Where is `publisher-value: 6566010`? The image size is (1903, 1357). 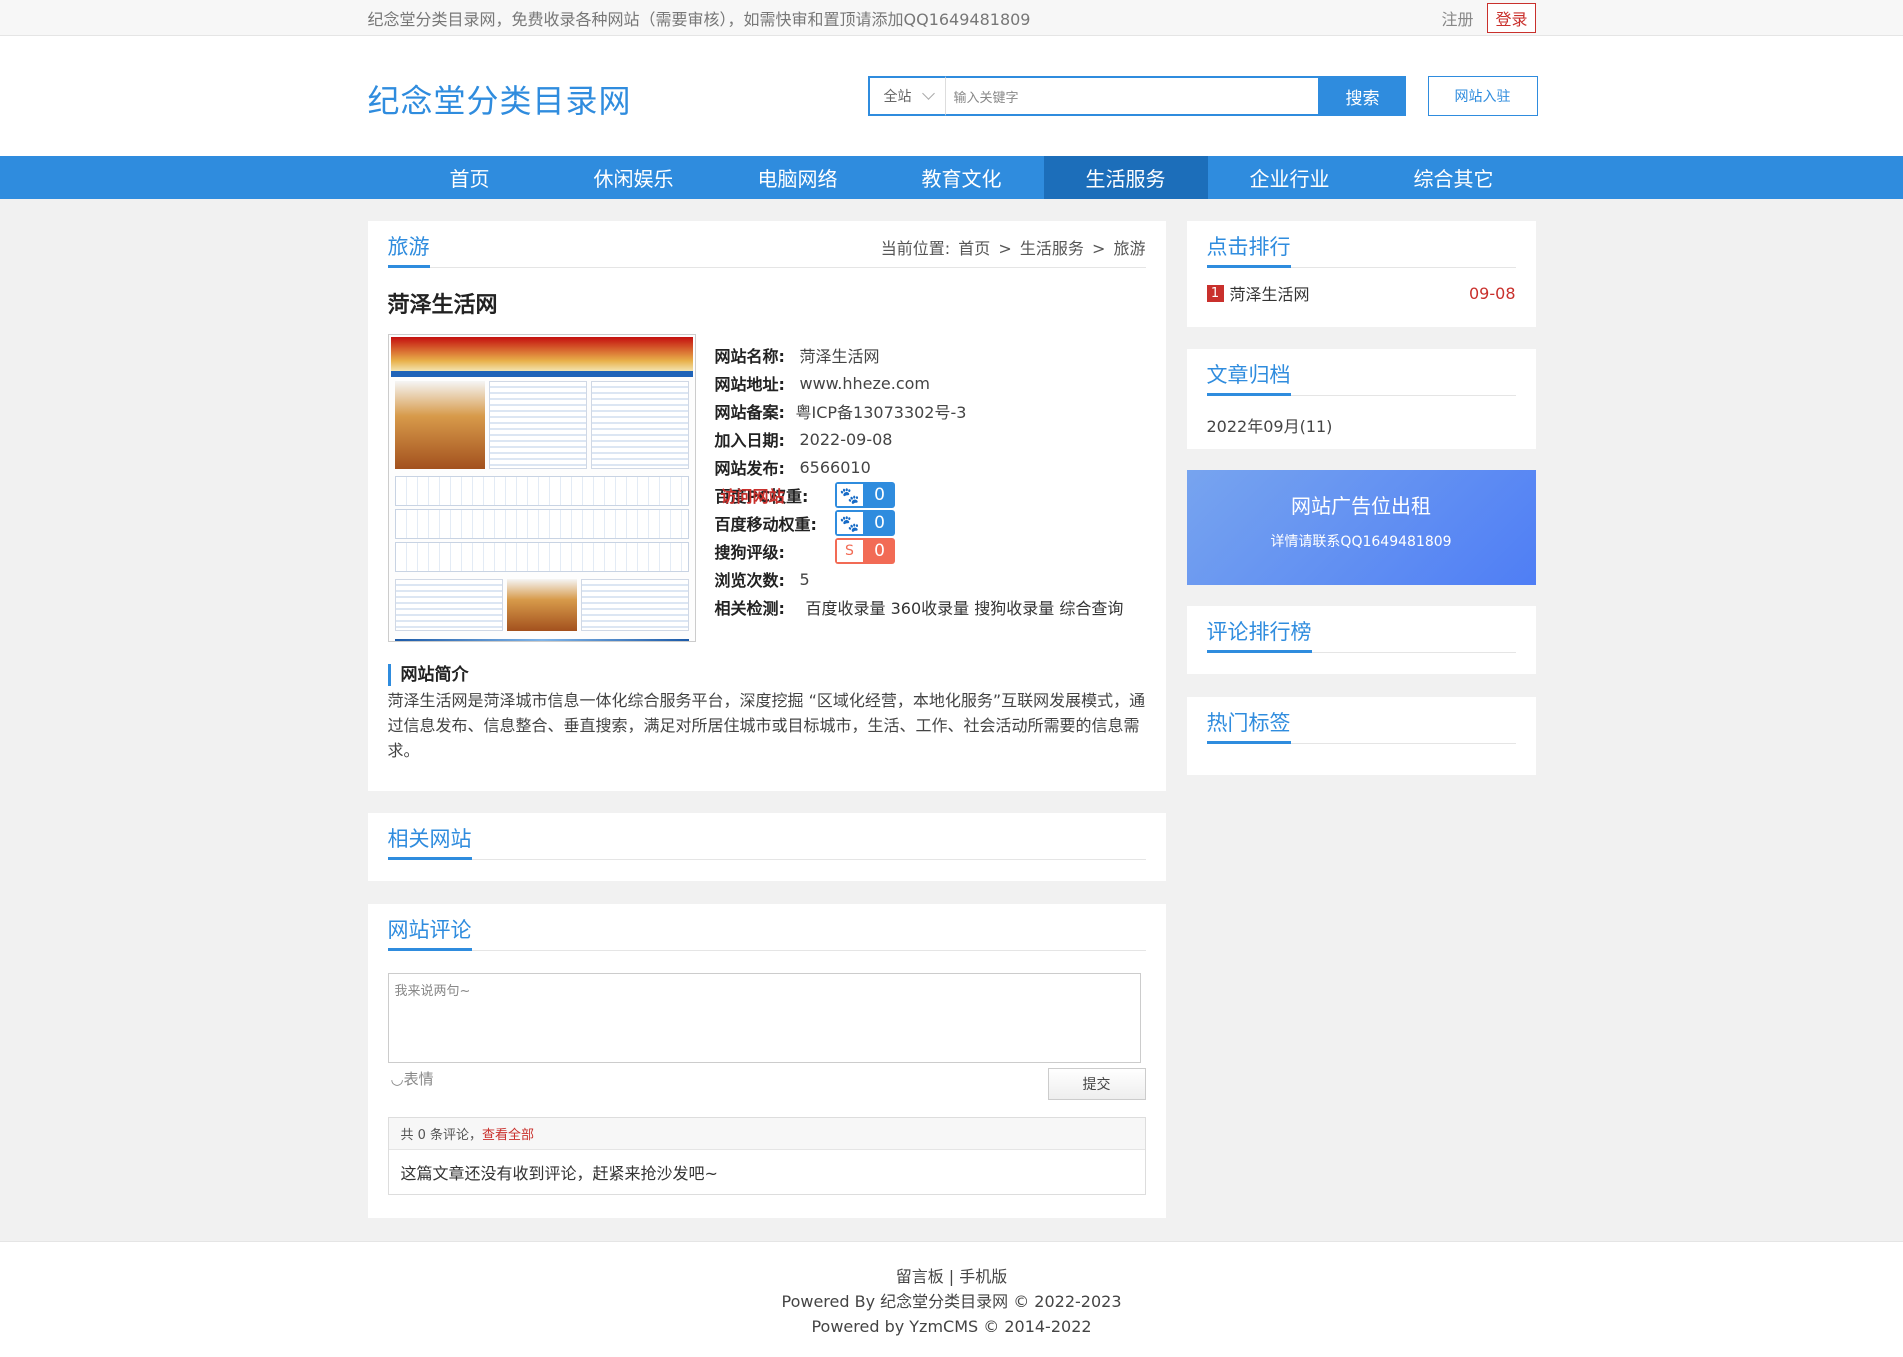
publisher-value: 6566010 is located at coordinates (835, 467).